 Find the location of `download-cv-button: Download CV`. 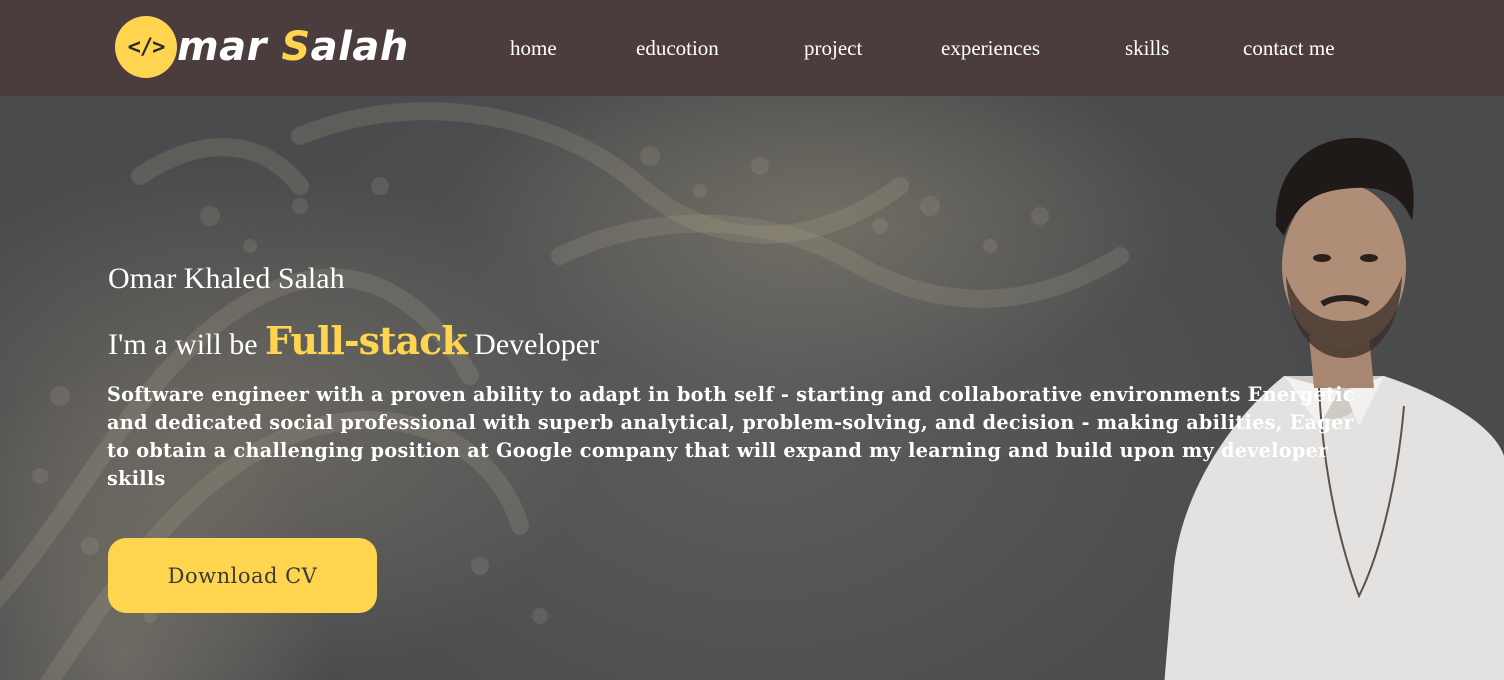

download-cv-button: Download CV is located at coordinates (242, 575).